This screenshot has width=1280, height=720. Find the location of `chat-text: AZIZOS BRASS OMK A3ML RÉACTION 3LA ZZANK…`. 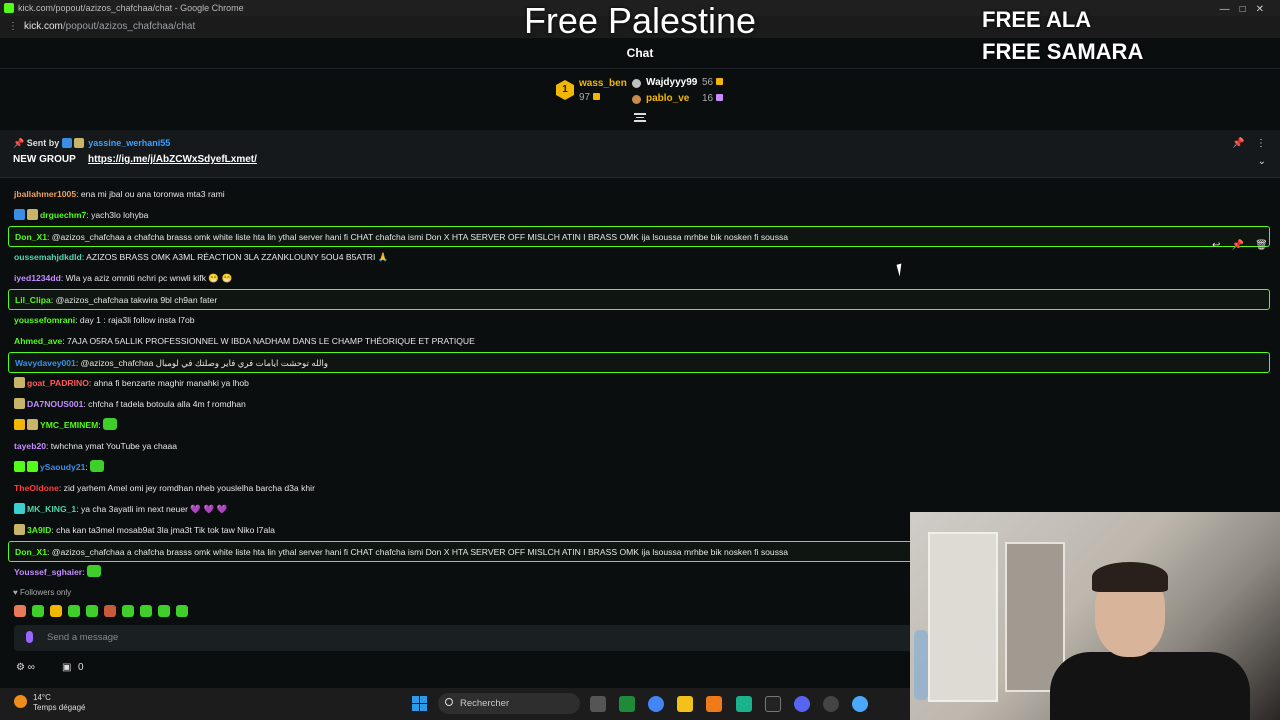

chat-text: AZIZOS BRASS OMK A3ML RÉACTION 3LA ZZANK… is located at coordinates (237, 257).